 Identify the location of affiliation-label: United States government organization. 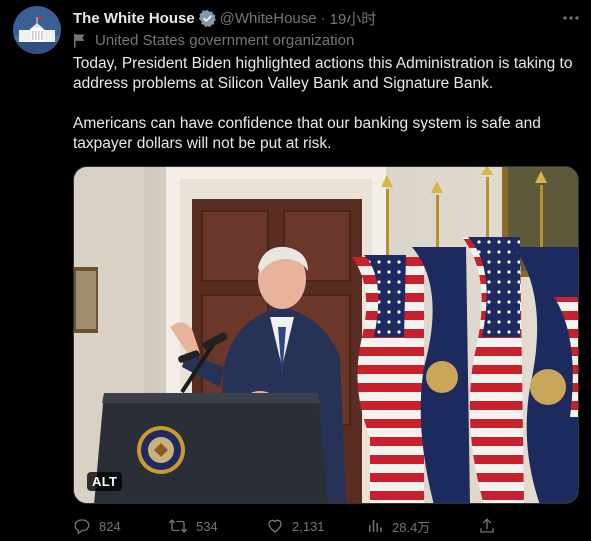
(213, 40).